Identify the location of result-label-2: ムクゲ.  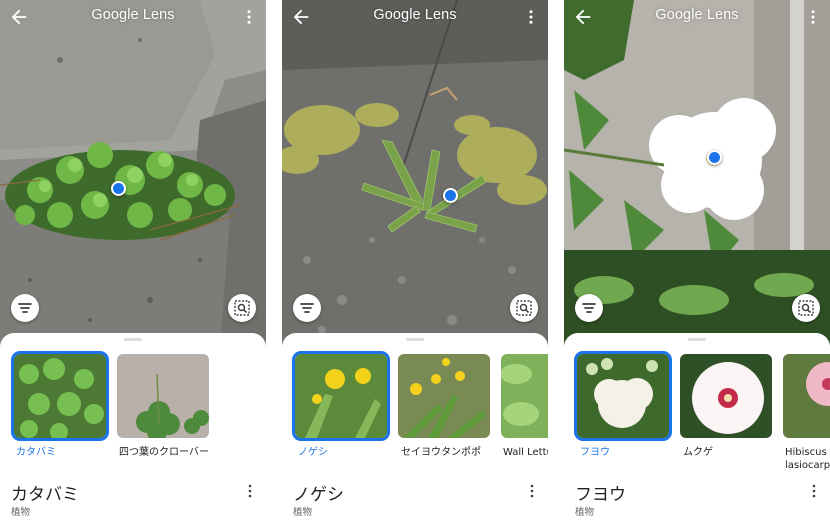
(698, 452).